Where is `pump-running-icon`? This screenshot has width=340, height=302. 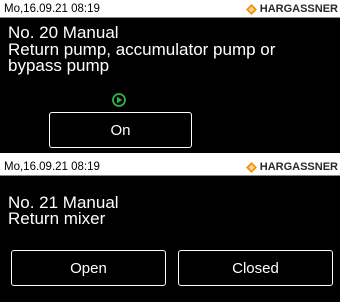
pump-running-icon is located at coordinates (119, 100).